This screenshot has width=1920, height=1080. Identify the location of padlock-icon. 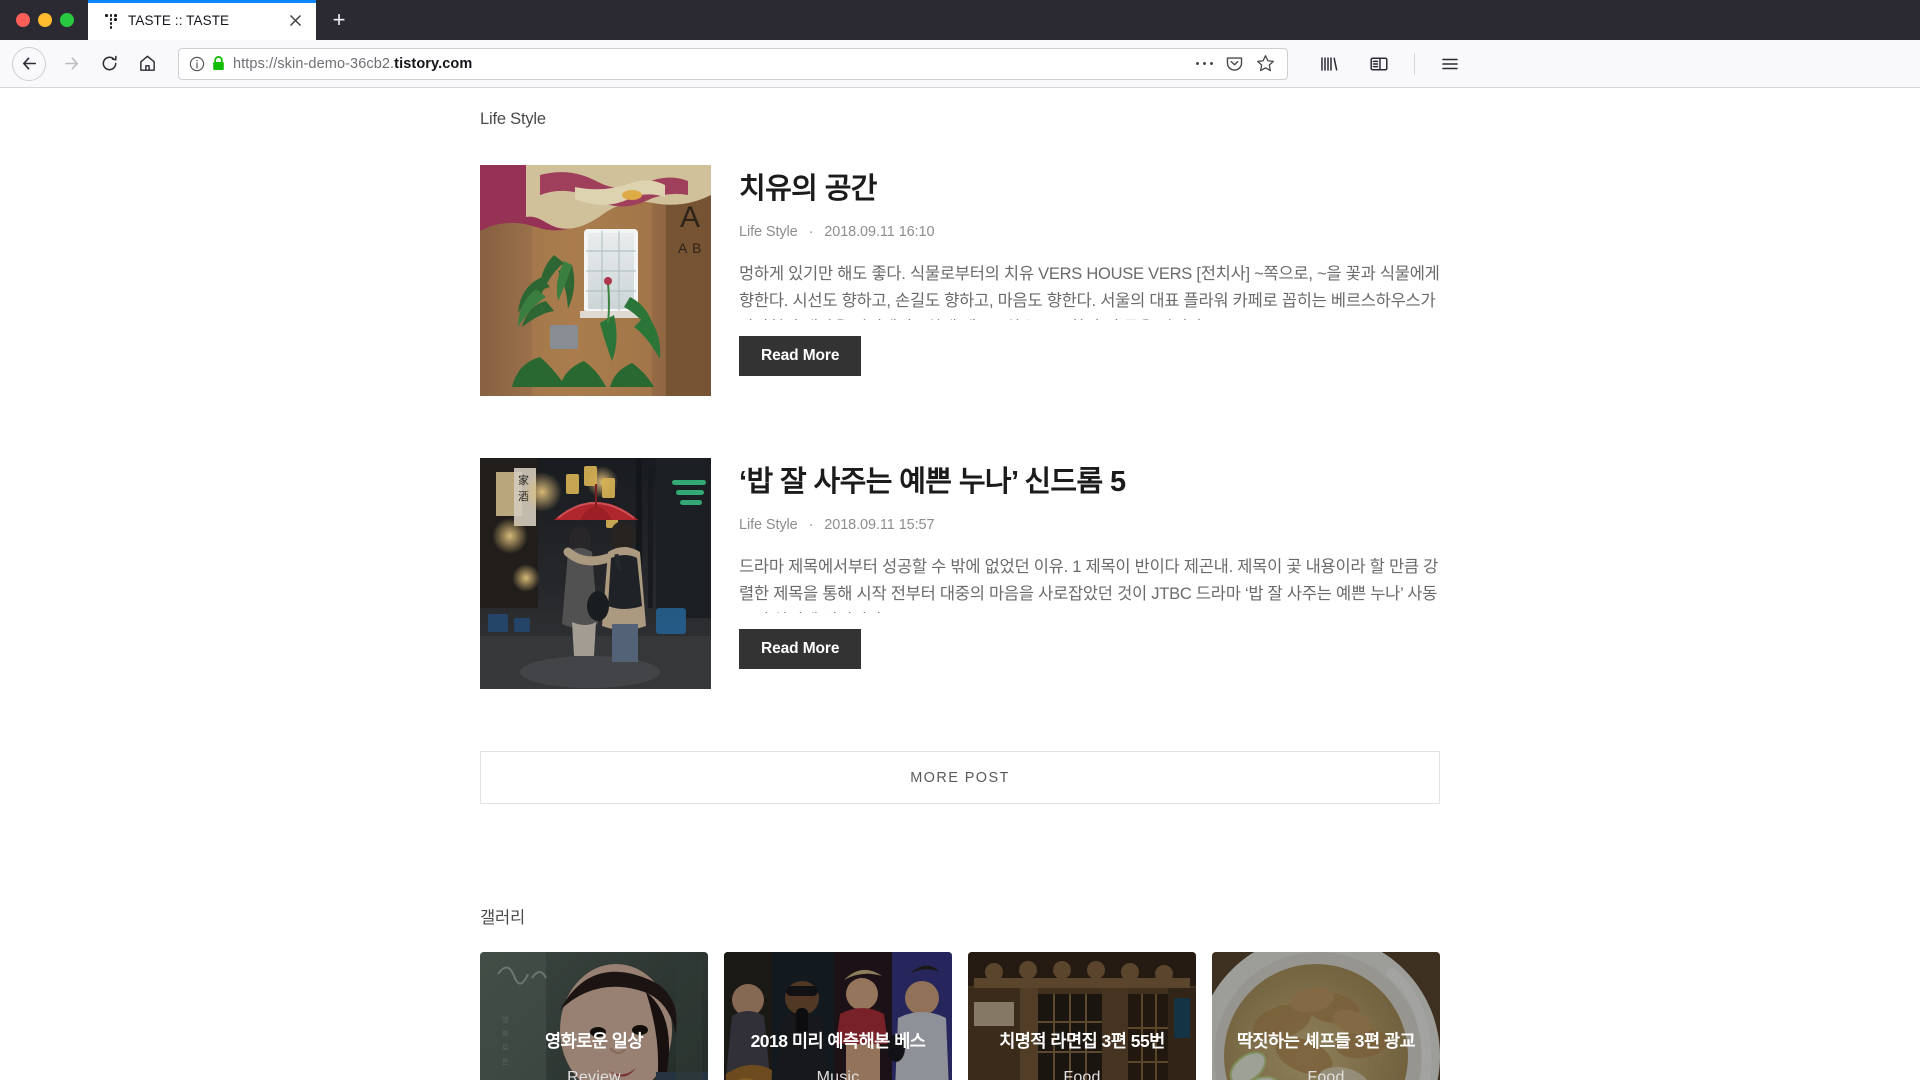
(218, 63).